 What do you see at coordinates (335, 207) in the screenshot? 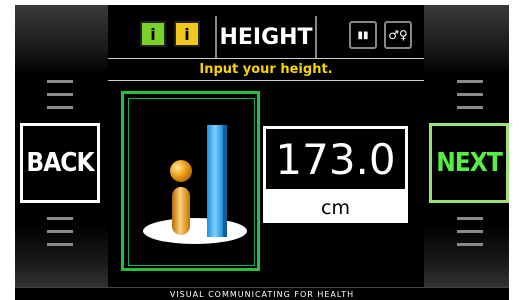
I see `height-unit: cm` at bounding box center [335, 207].